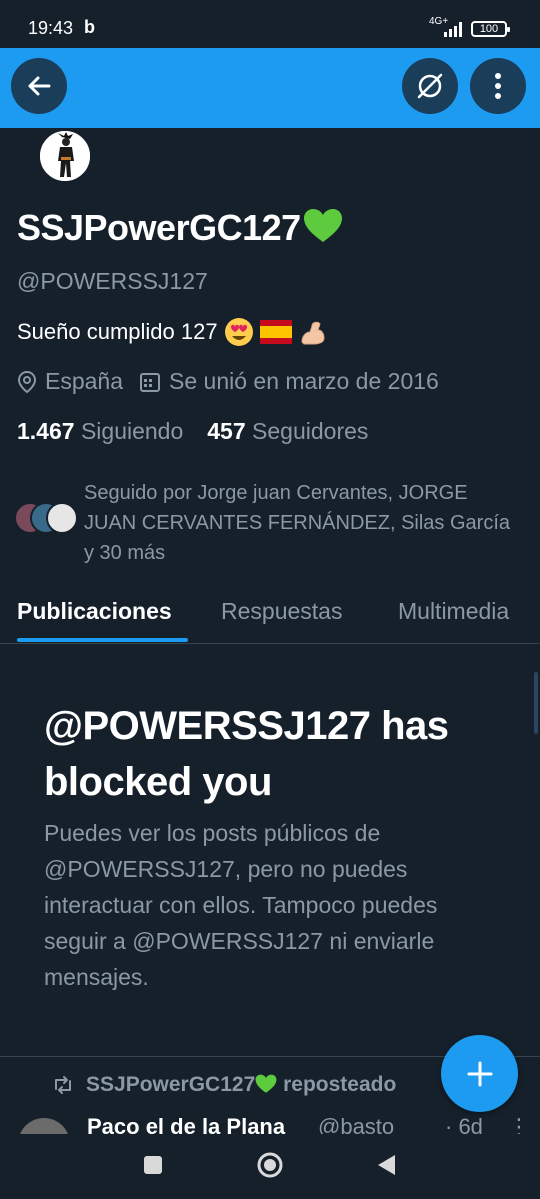 This screenshot has width=540, height=1199. What do you see at coordinates (281, 611) in the screenshot?
I see `tab-respuestas: Respuestas` at bounding box center [281, 611].